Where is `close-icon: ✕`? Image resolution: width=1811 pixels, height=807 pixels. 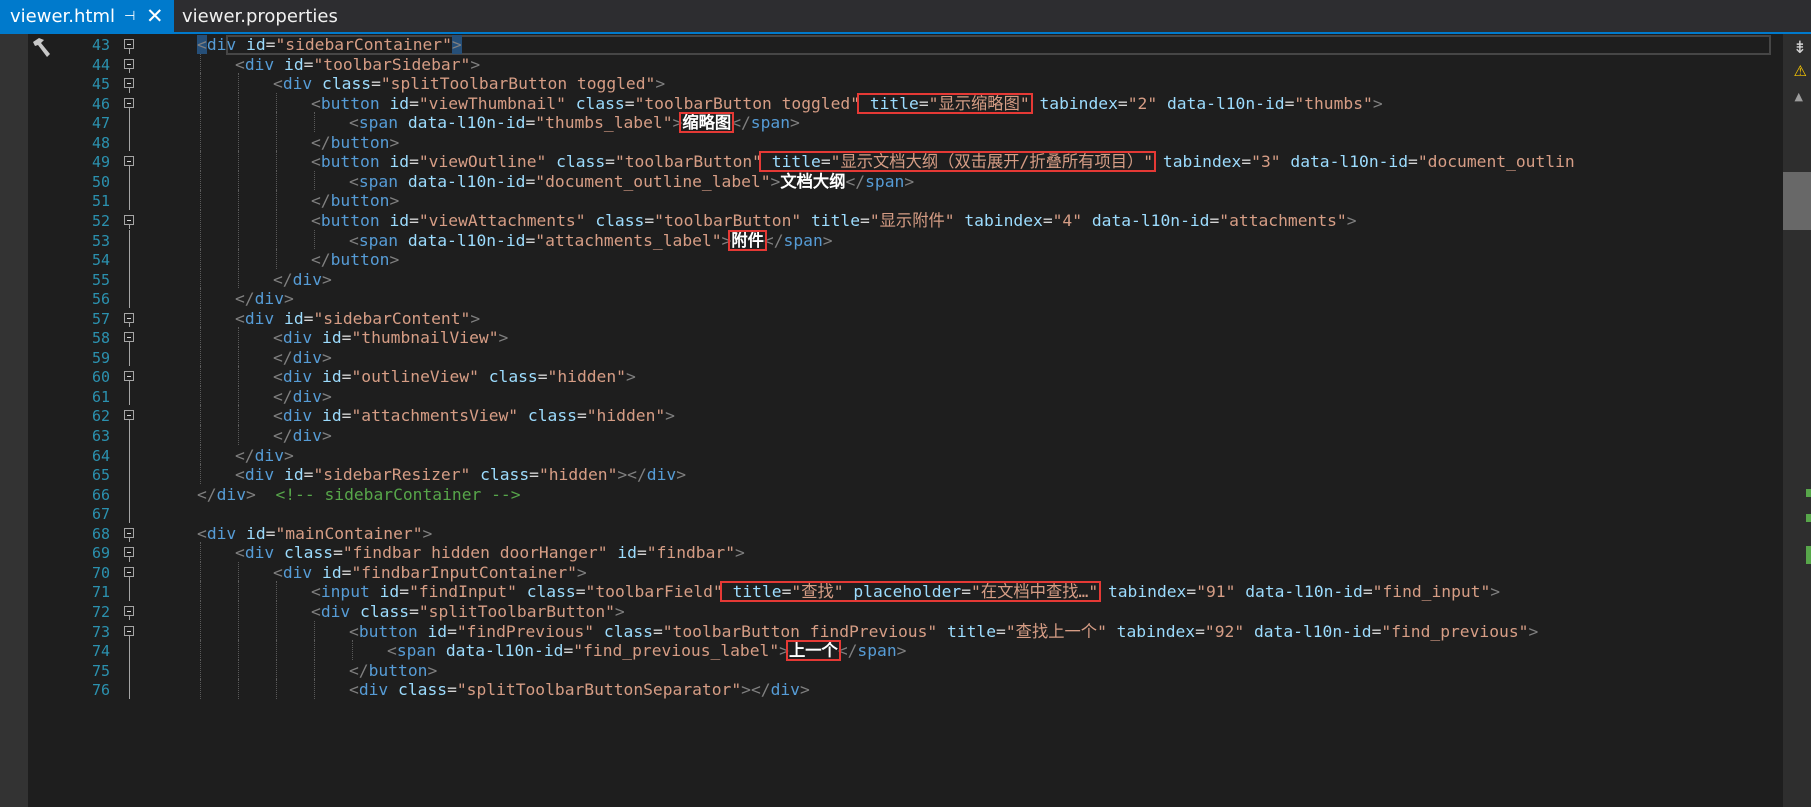
close-icon: ✕ is located at coordinates (155, 16).